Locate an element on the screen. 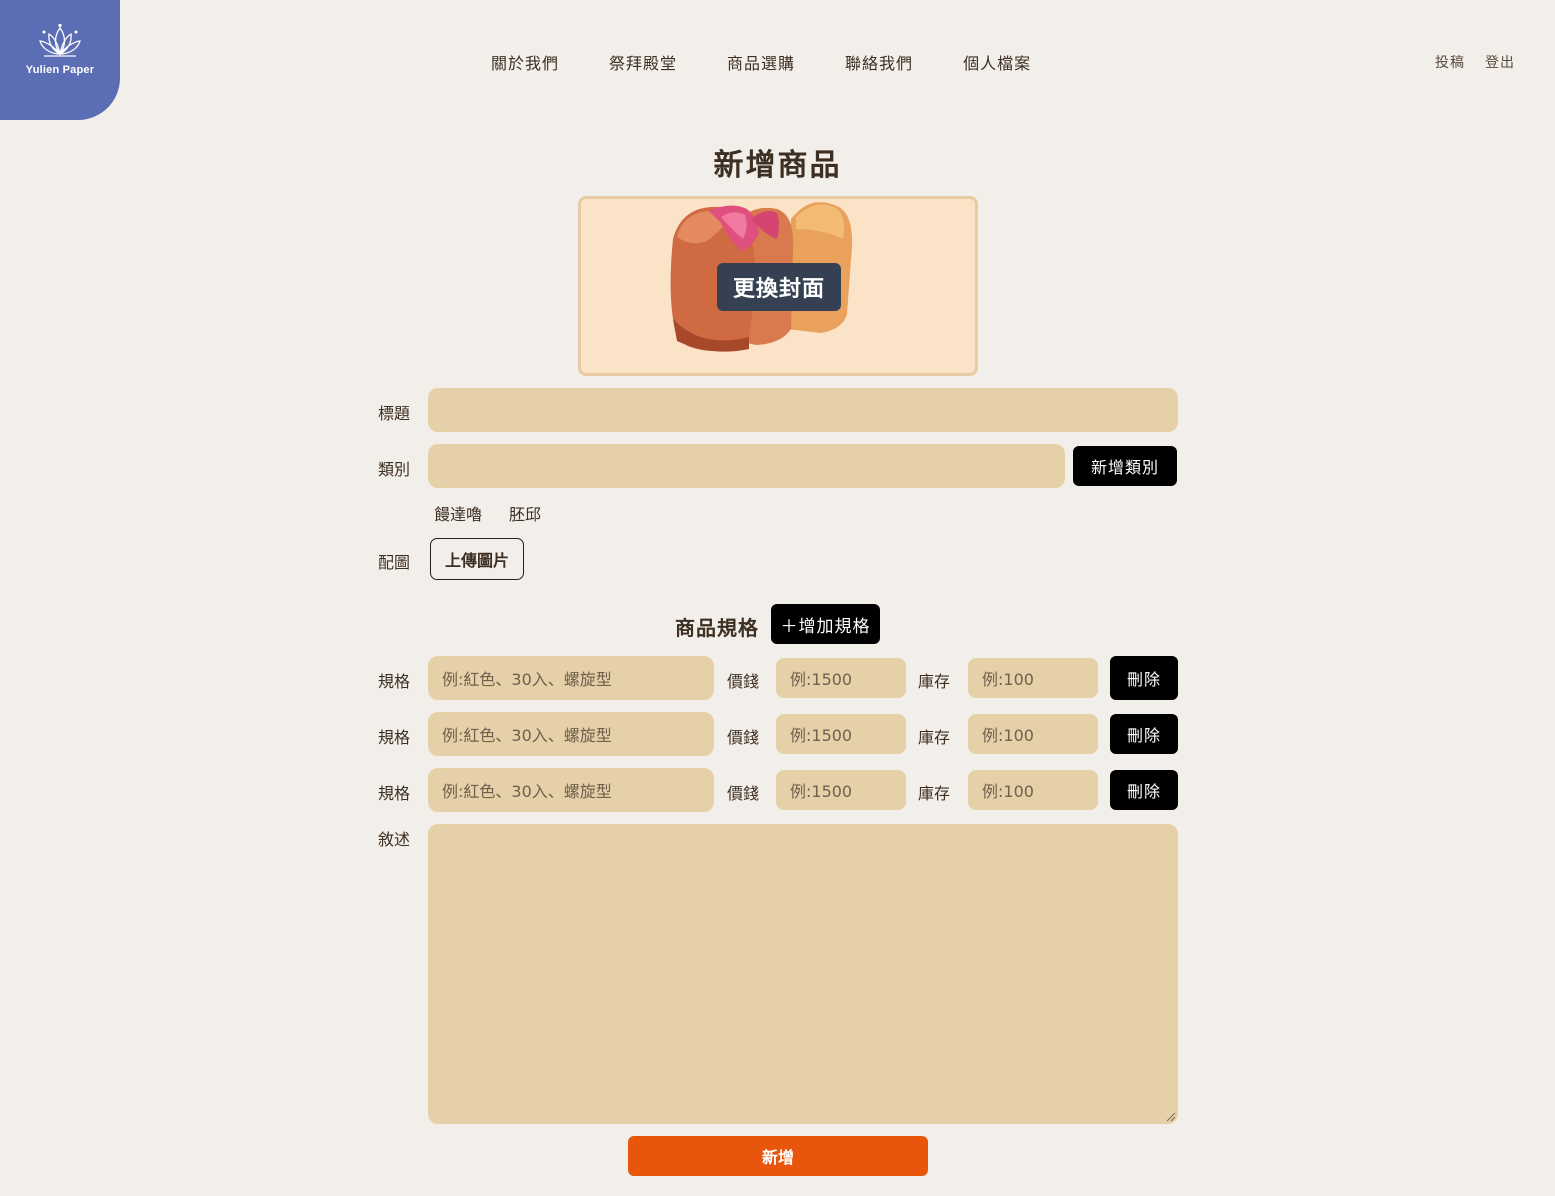  main-nav: 關於我們 祭拜殿堂 商品選購 聯絡我們 個人檔案 is located at coordinates (761, 62).